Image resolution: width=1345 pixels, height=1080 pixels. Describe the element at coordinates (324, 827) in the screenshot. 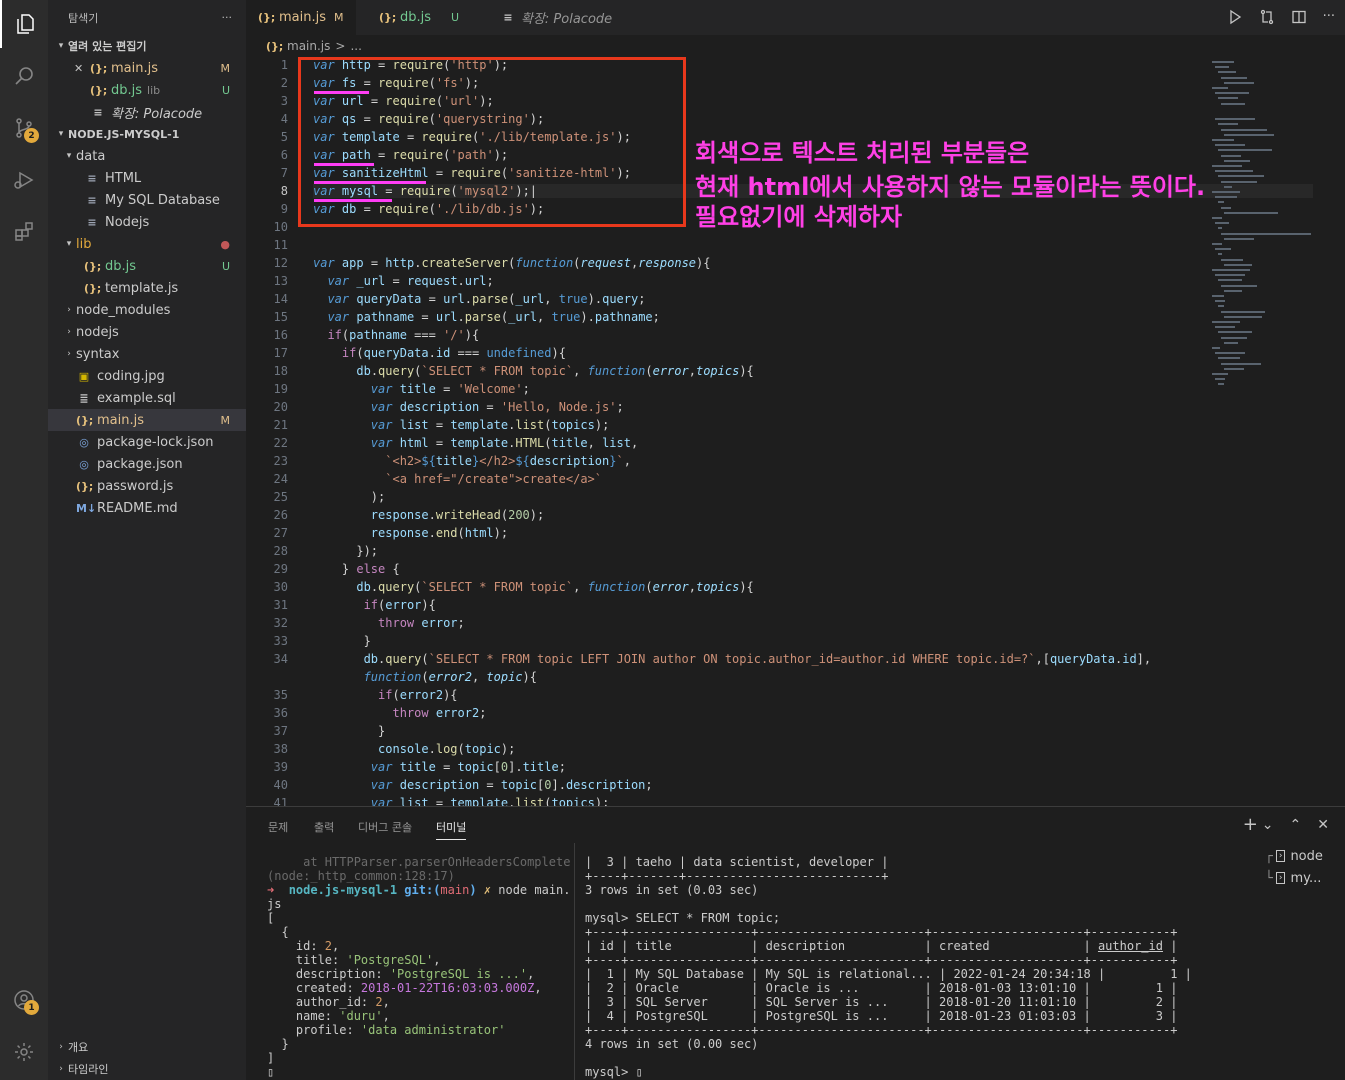

I see `tab-output: 출력` at that location.